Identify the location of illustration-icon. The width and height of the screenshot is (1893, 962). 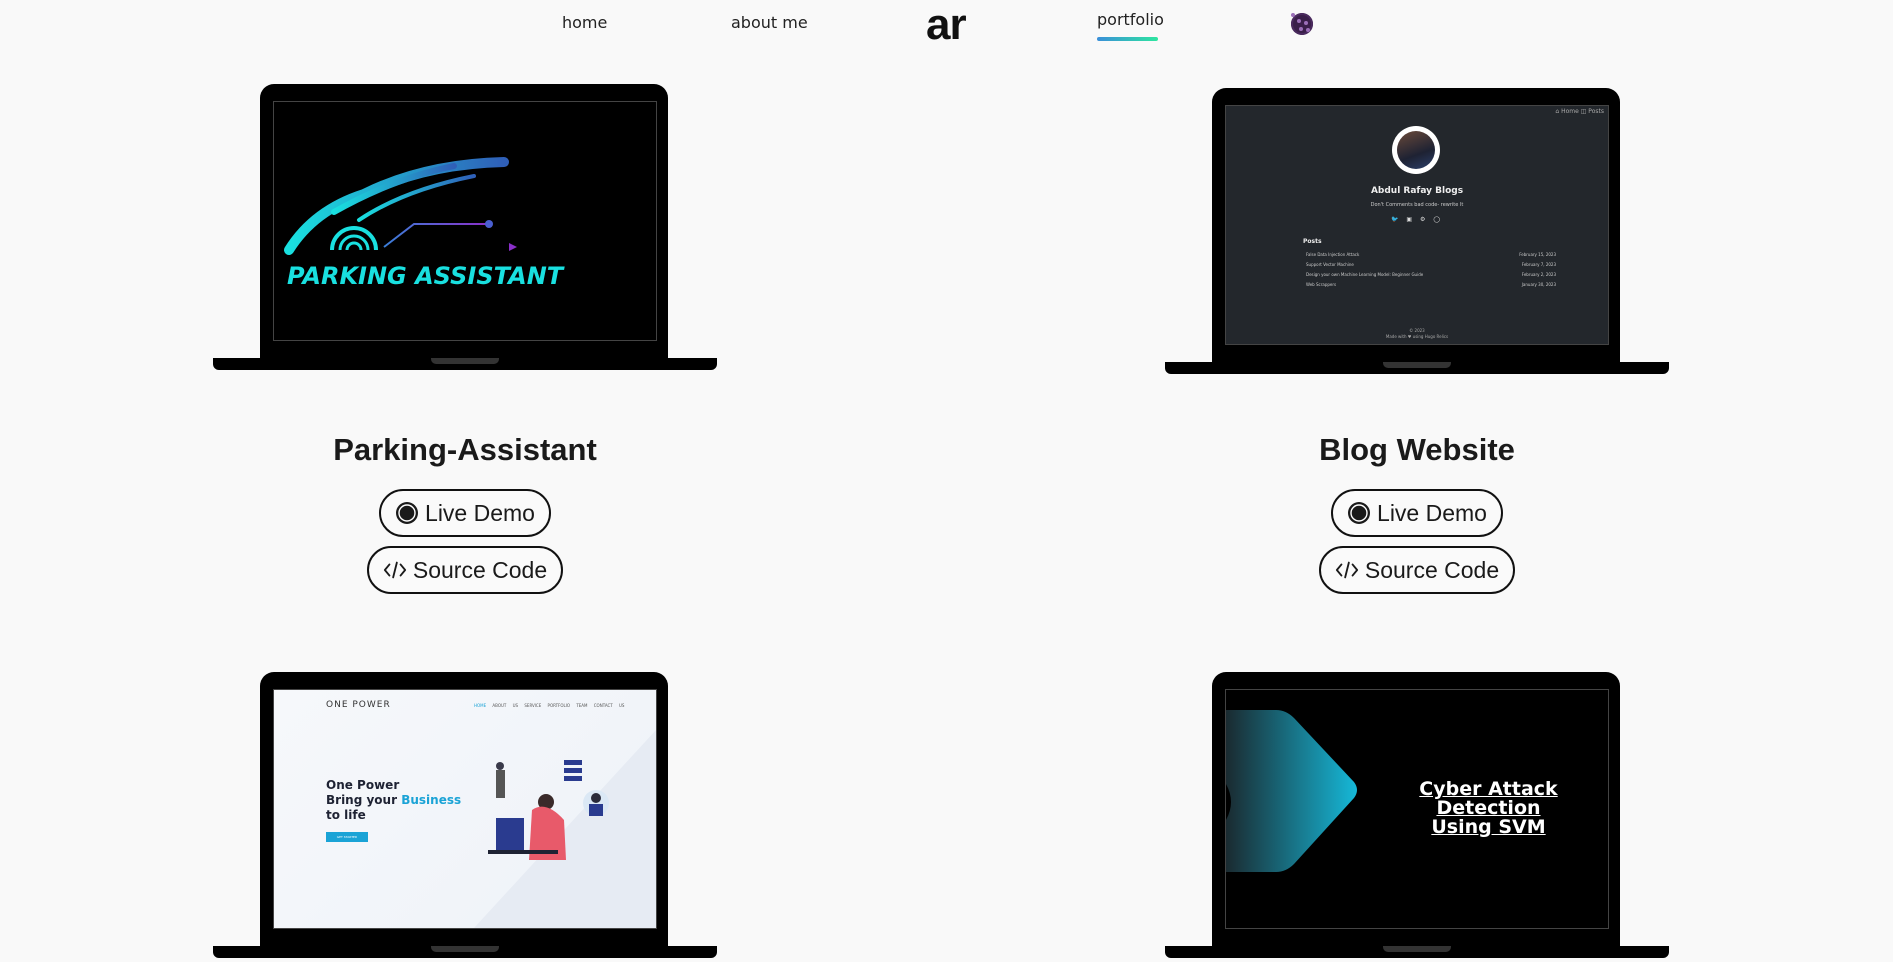
(565, 829).